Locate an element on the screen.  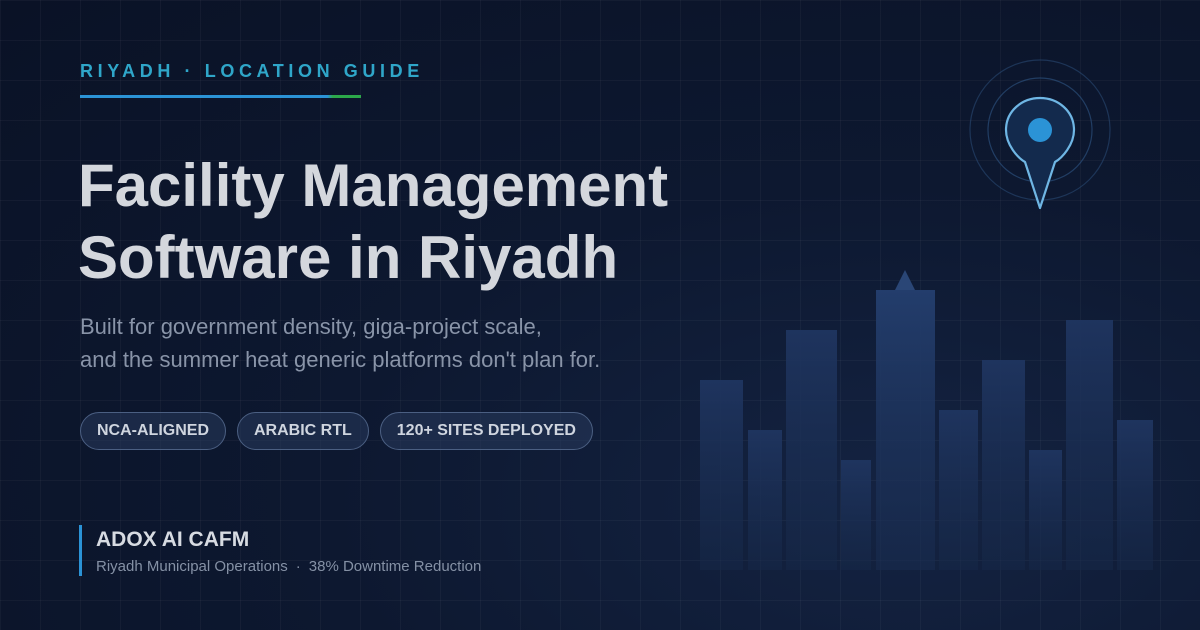
title-line-1: Facility Management is located at coordinates (373, 185).